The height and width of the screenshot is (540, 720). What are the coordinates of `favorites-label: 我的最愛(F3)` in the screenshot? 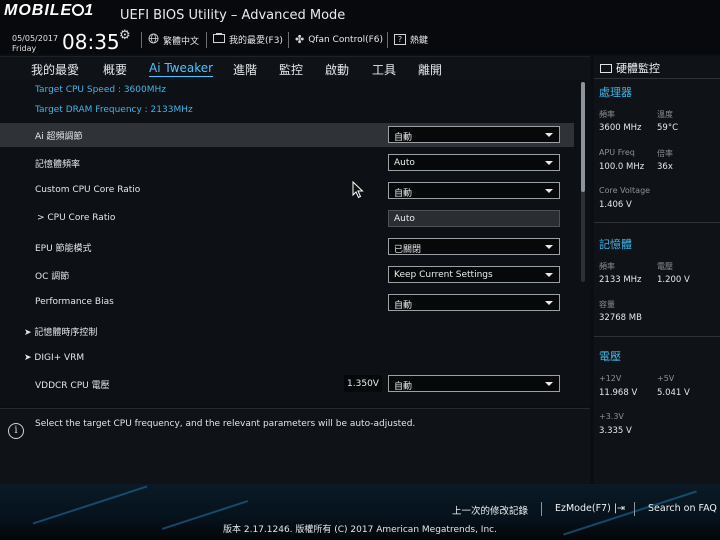 It's located at (256, 41).